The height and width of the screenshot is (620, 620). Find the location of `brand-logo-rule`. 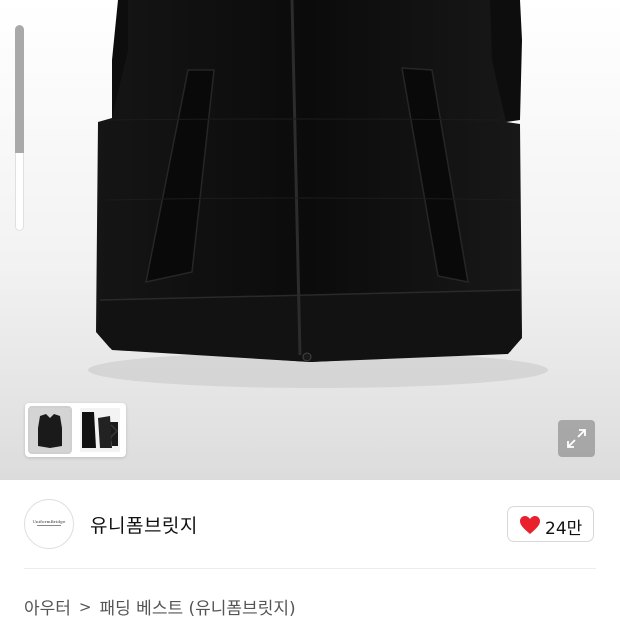

brand-logo-rule is located at coordinates (49, 525).